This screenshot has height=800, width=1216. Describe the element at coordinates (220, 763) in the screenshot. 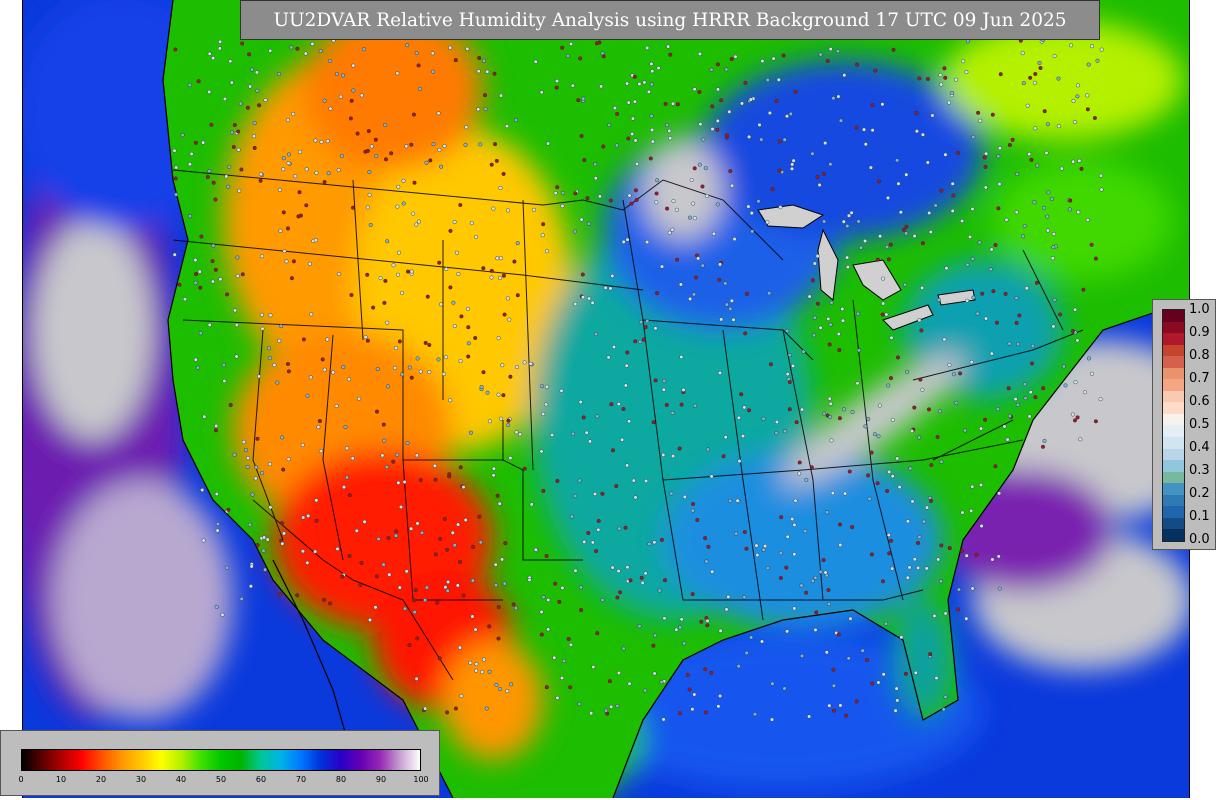

I see `rh-colorbar: 0 10 20 30 40 50 60 70 80 90 100` at that location.